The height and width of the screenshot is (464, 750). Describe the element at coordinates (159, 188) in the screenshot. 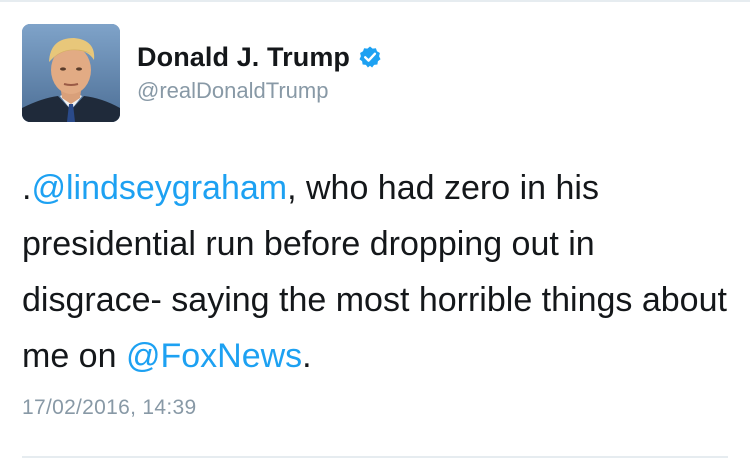

I see `mention-lindseygraham: @lindseygraham` at that location.